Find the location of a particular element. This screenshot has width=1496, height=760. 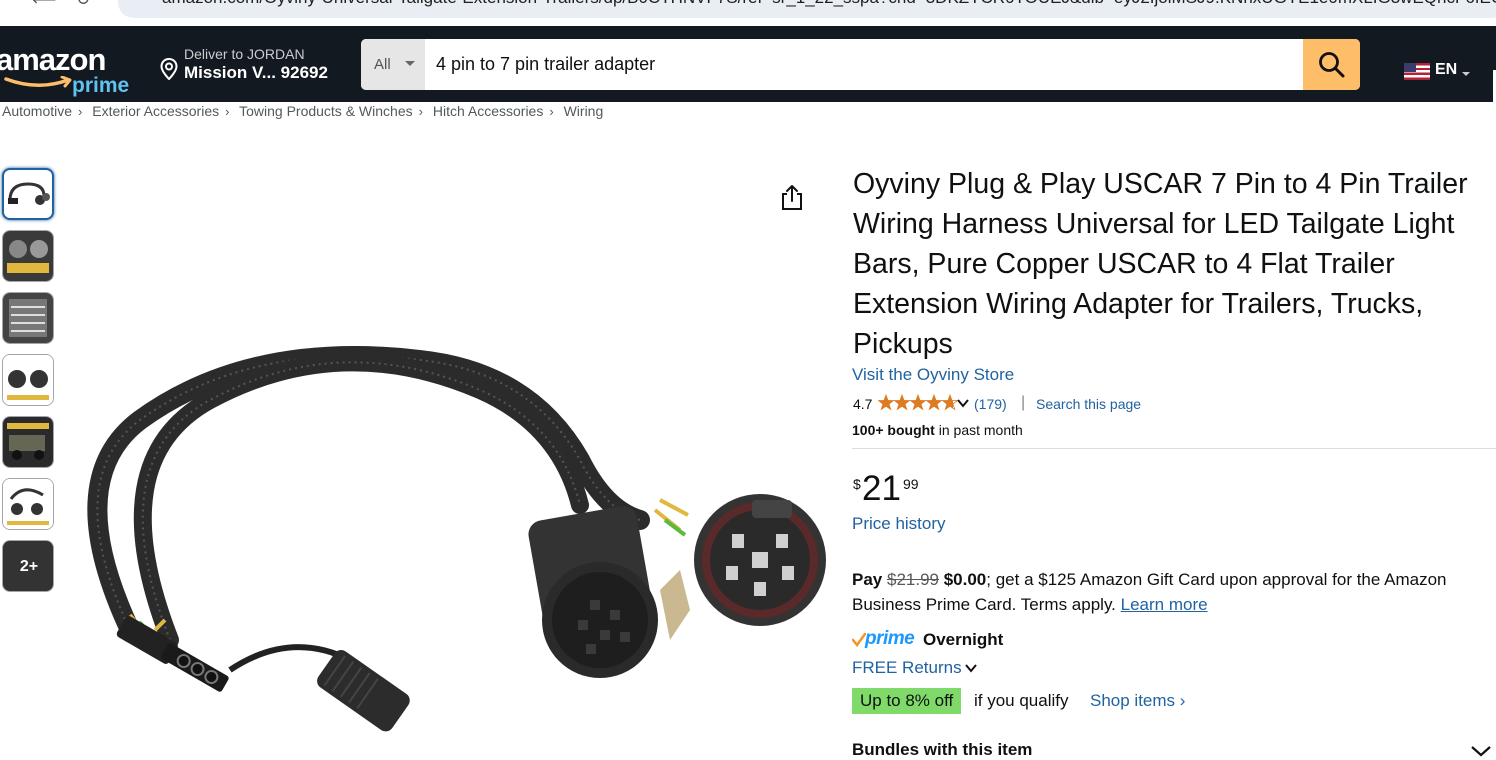

search-category-label: All is located at coordinates (382, 64).